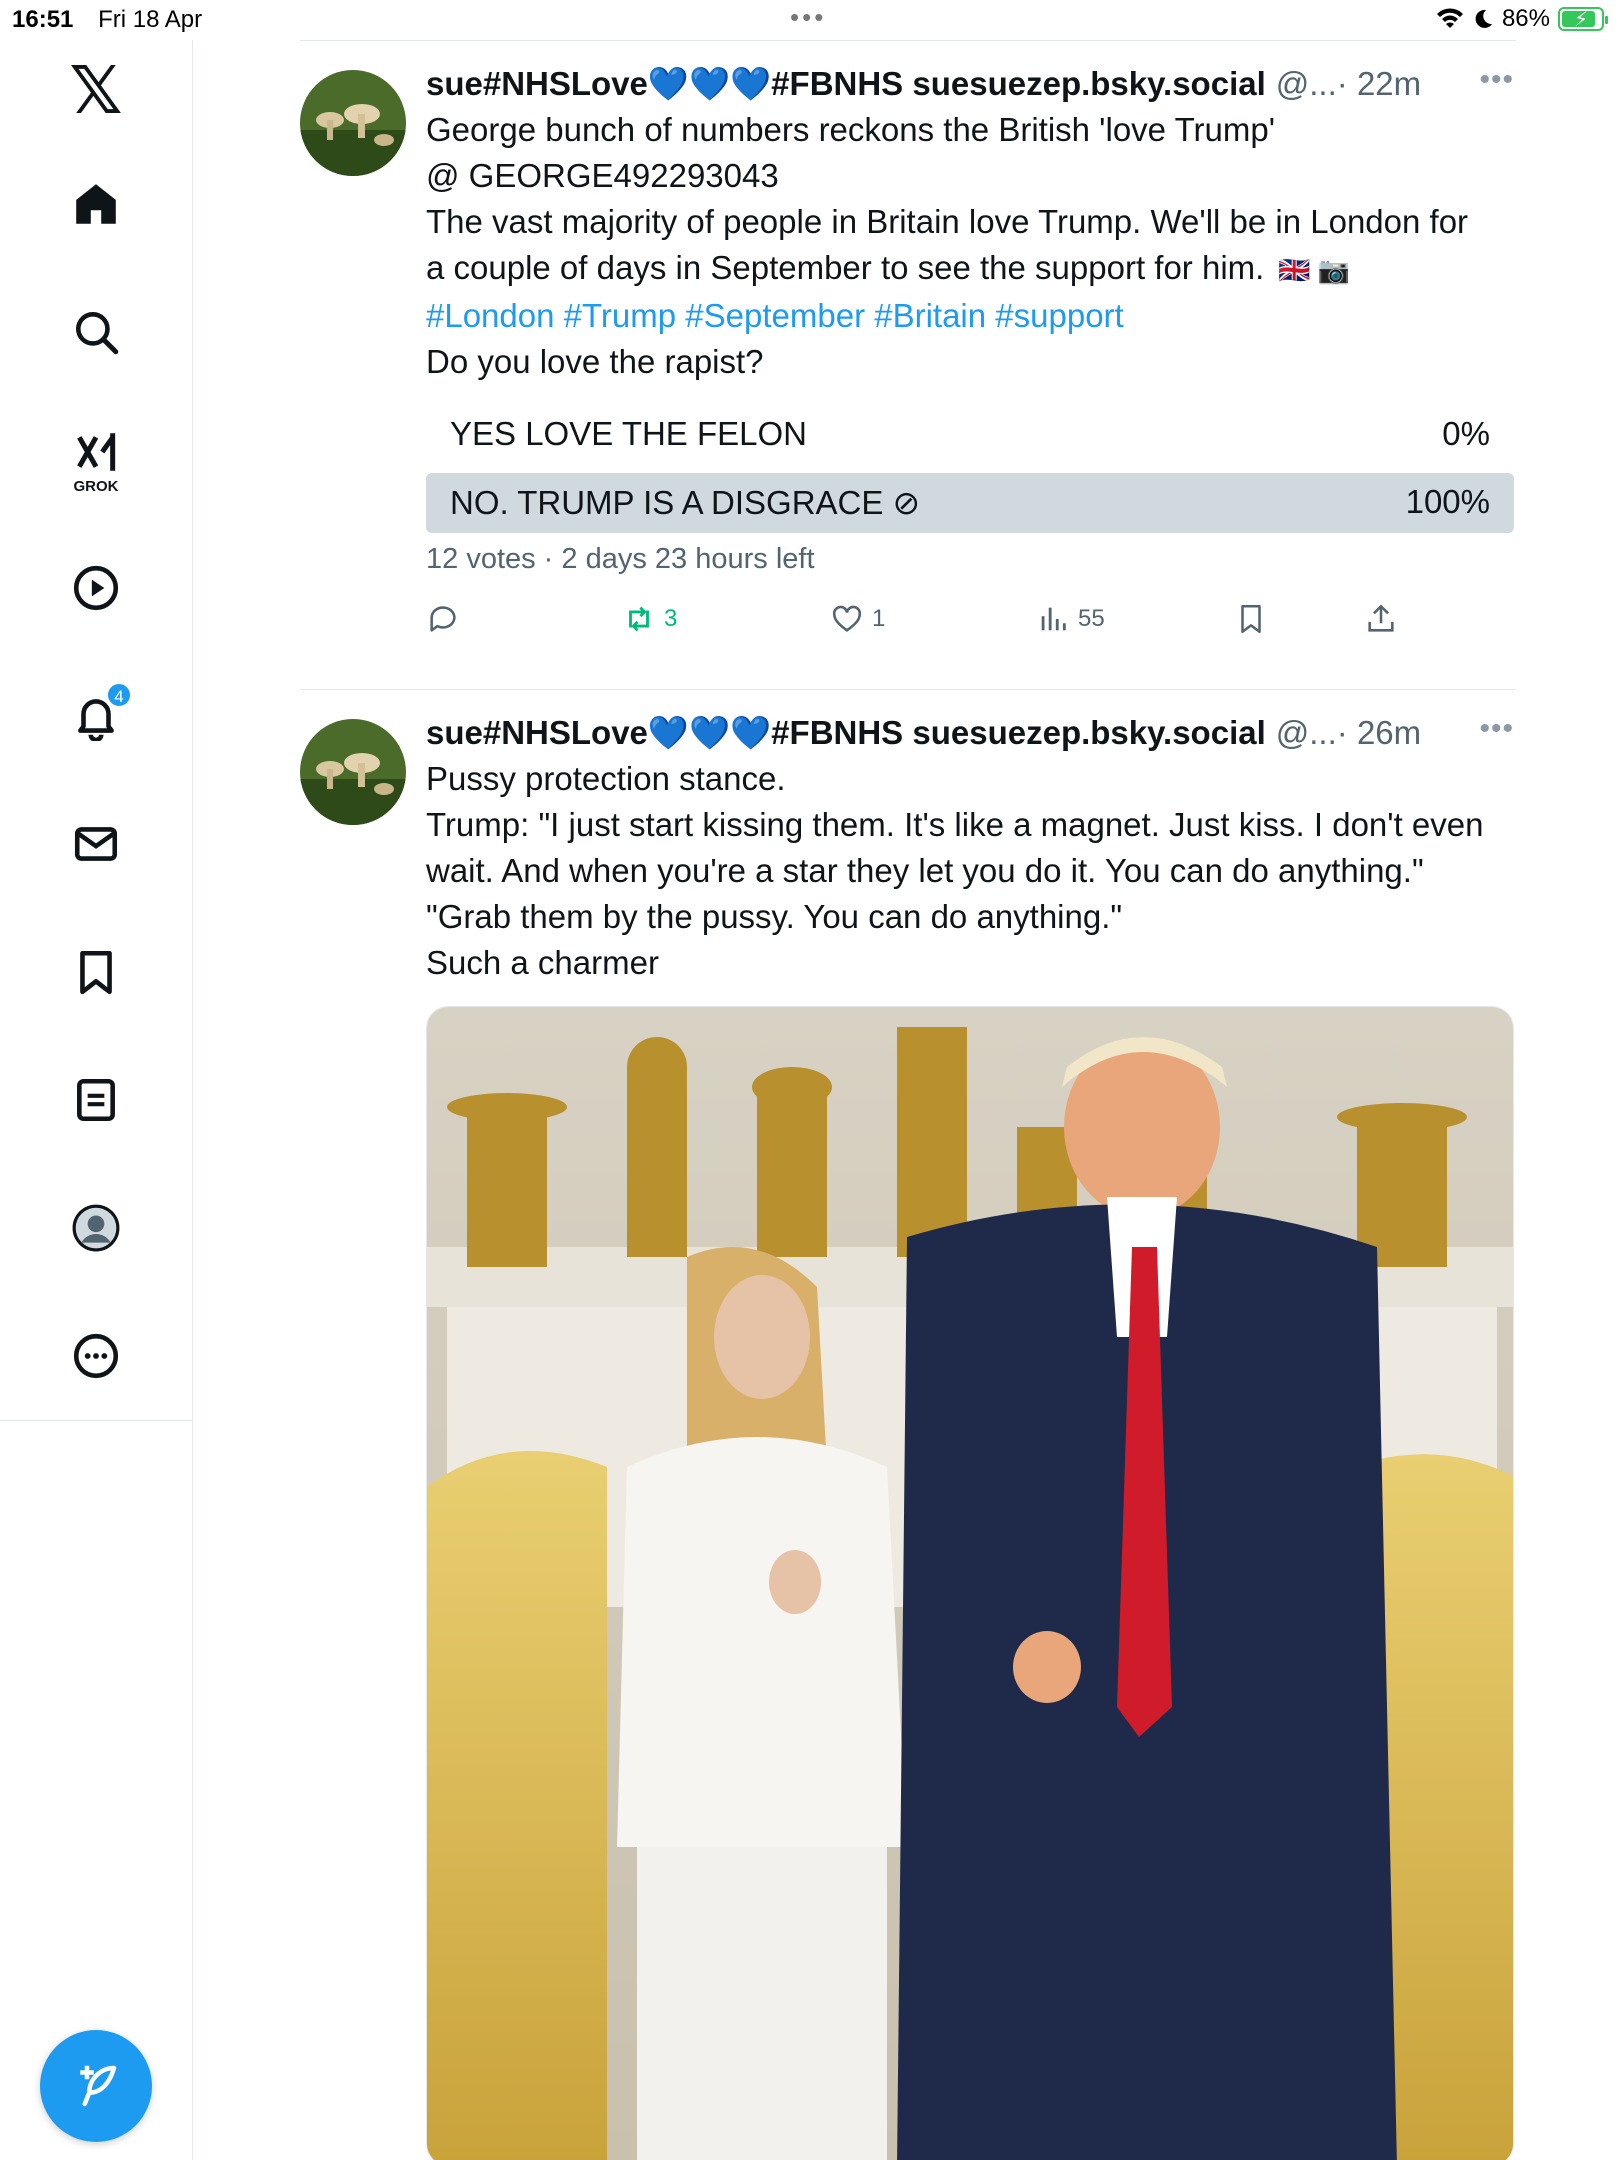 Image resolution: width=1620 pixels, height=2160 pixels. I want to click on tweet-line: Pussy protection stance., so click(606, 778).